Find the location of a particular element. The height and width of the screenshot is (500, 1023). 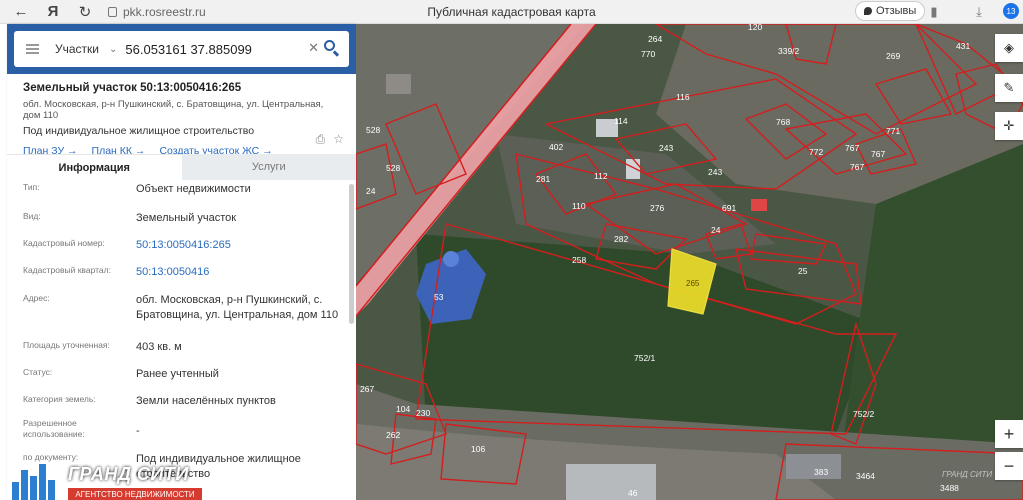

selected-parcel-label: 265 is located at coordinates (693, 283).